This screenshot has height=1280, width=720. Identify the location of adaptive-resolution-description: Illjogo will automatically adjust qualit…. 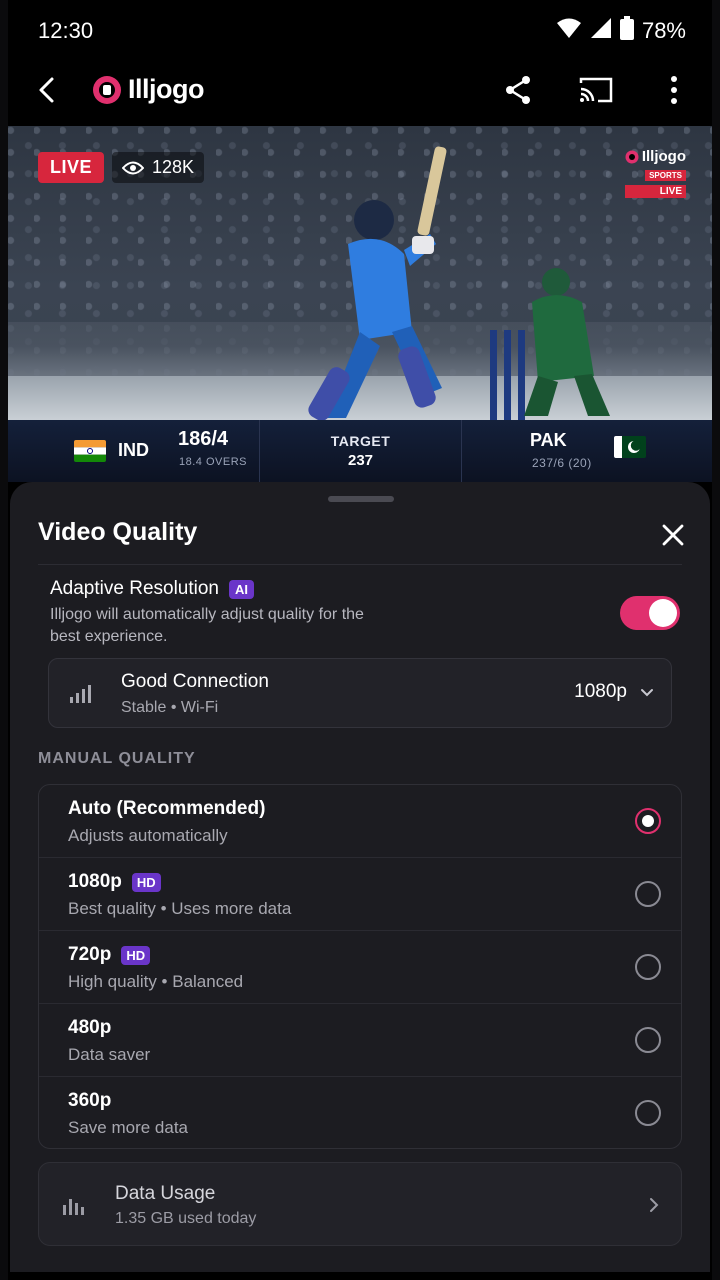
(207, 625).